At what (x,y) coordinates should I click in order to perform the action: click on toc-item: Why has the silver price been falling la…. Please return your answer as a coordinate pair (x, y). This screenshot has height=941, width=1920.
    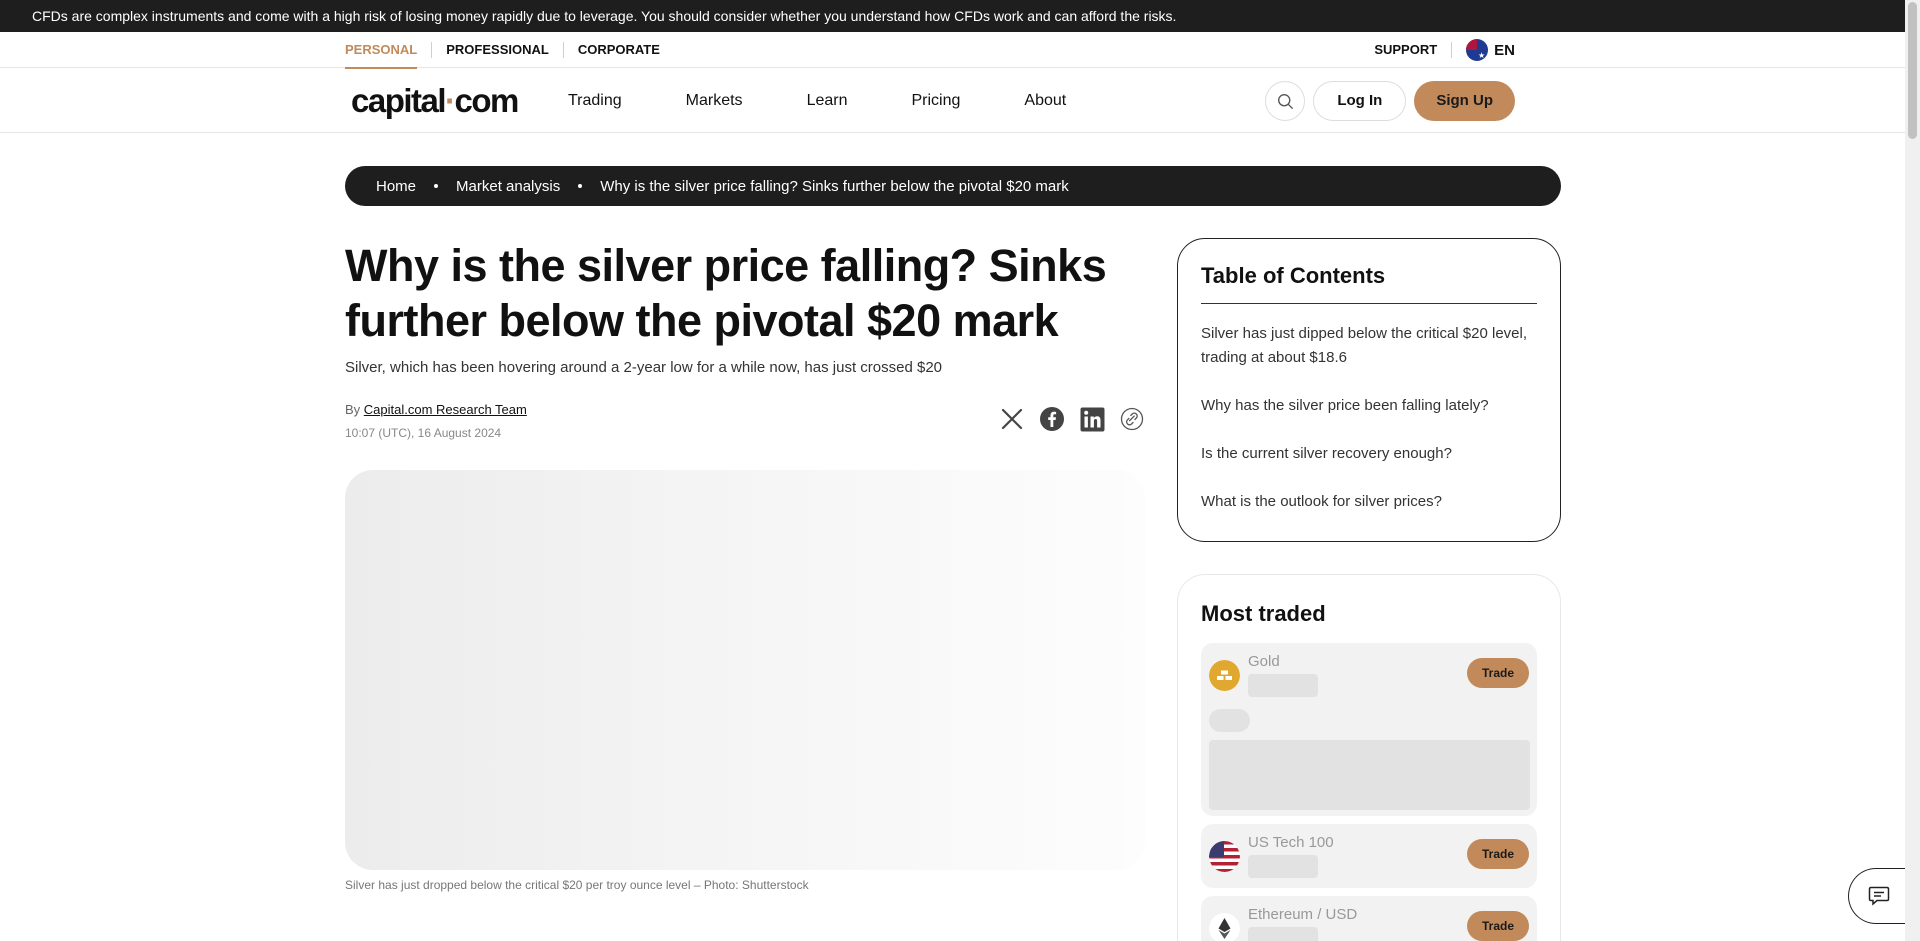
    Looking at the image, I should click on (1369, 406).